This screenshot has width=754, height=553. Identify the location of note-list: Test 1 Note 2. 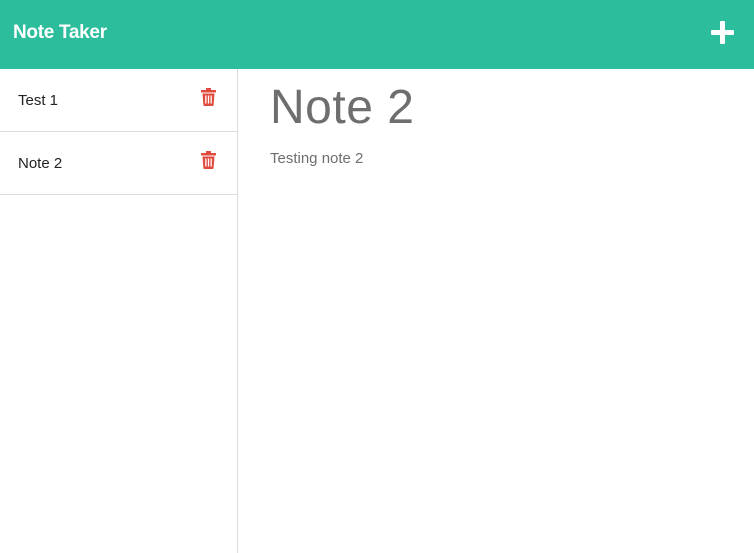
(118, 132).